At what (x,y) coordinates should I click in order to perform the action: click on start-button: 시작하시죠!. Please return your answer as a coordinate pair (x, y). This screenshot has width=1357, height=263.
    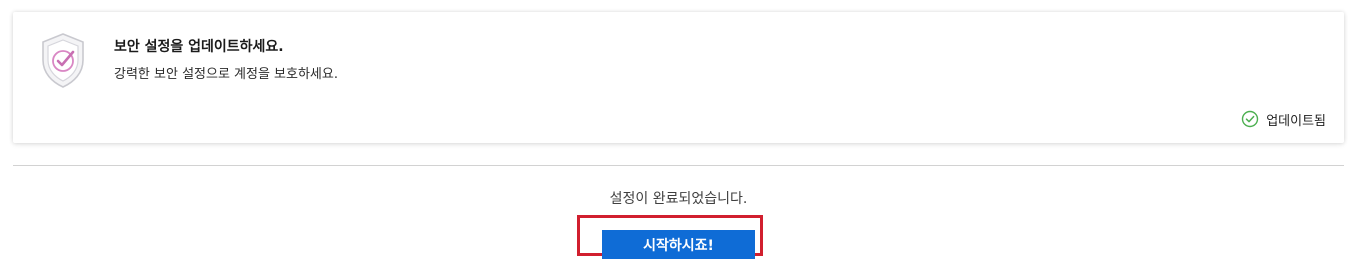
    Looking at the image, I should click on (678, 244).